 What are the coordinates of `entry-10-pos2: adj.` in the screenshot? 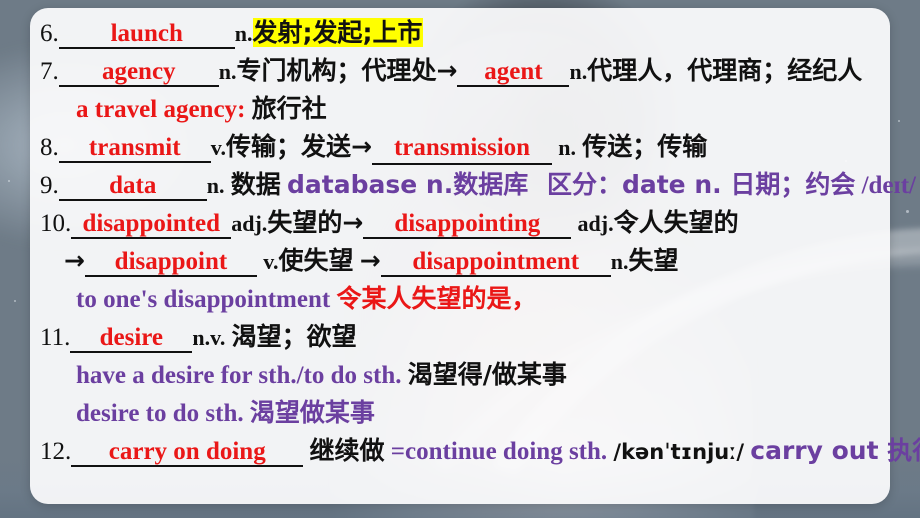 It's located at (595, 223).